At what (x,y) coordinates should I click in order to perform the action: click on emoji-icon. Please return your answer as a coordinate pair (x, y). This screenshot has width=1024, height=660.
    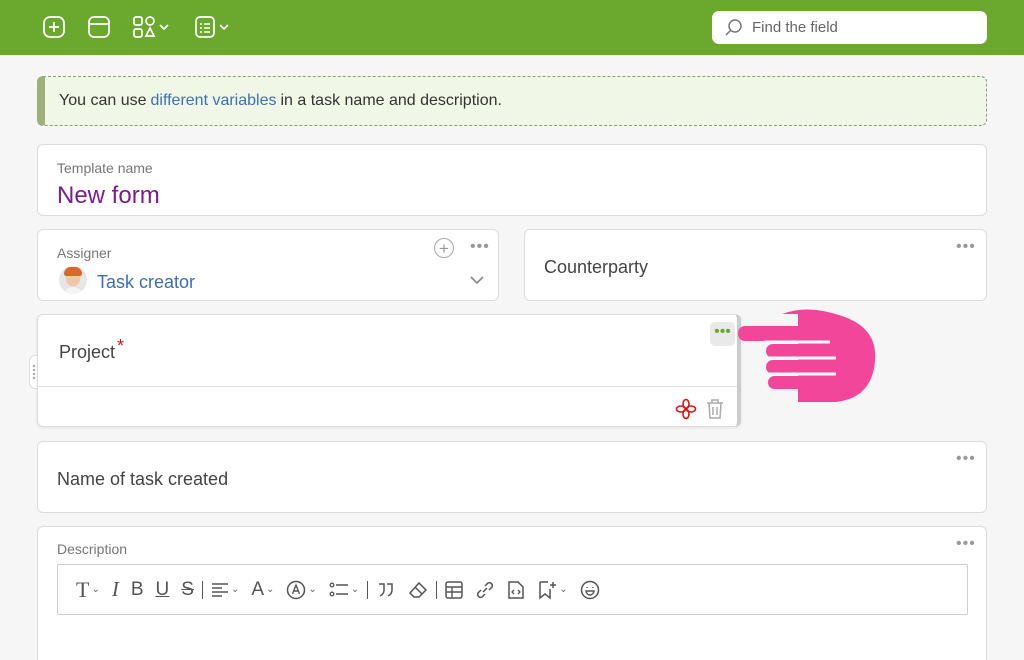
    Looking at the image, I should click on (589, 589).